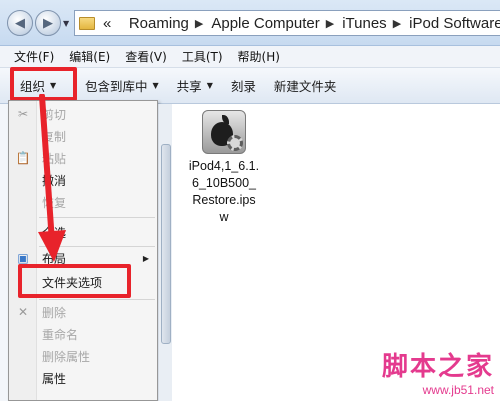  I want to click on menu-item-folder-options: 文件夹选项, so click(83, 282).